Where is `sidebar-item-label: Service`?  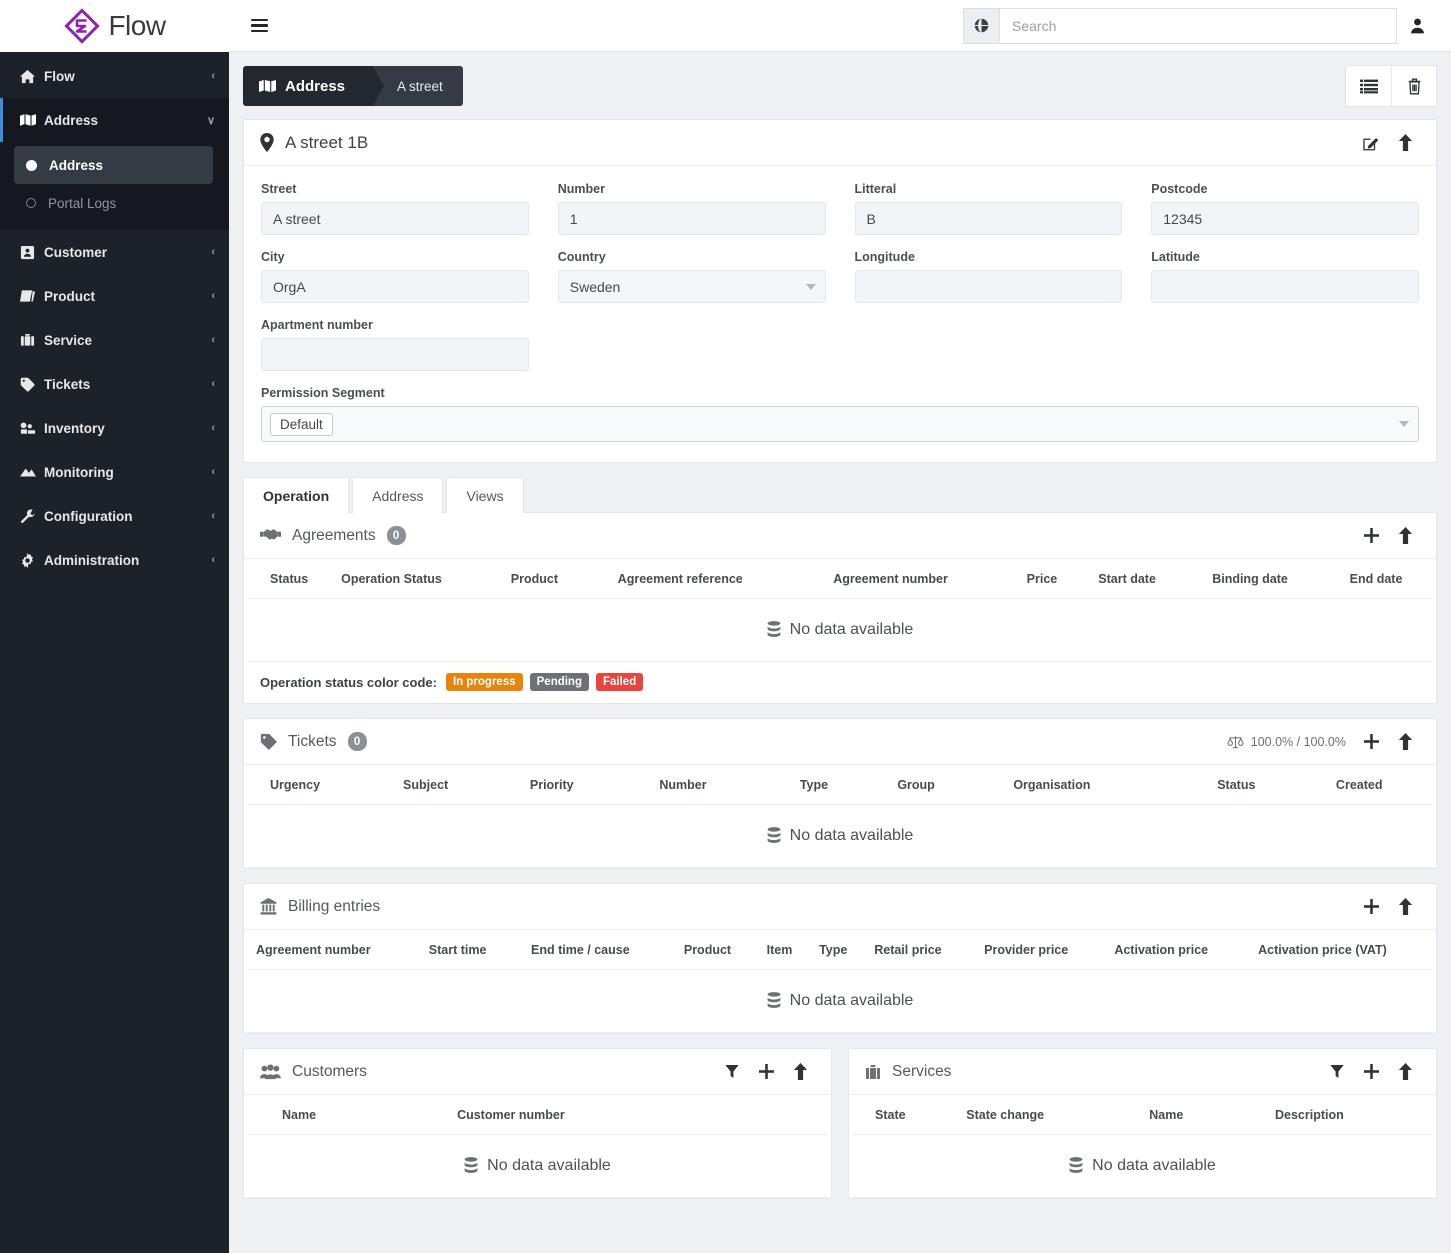
sidebar-item-label: Service is located at coordinates (68, 340).